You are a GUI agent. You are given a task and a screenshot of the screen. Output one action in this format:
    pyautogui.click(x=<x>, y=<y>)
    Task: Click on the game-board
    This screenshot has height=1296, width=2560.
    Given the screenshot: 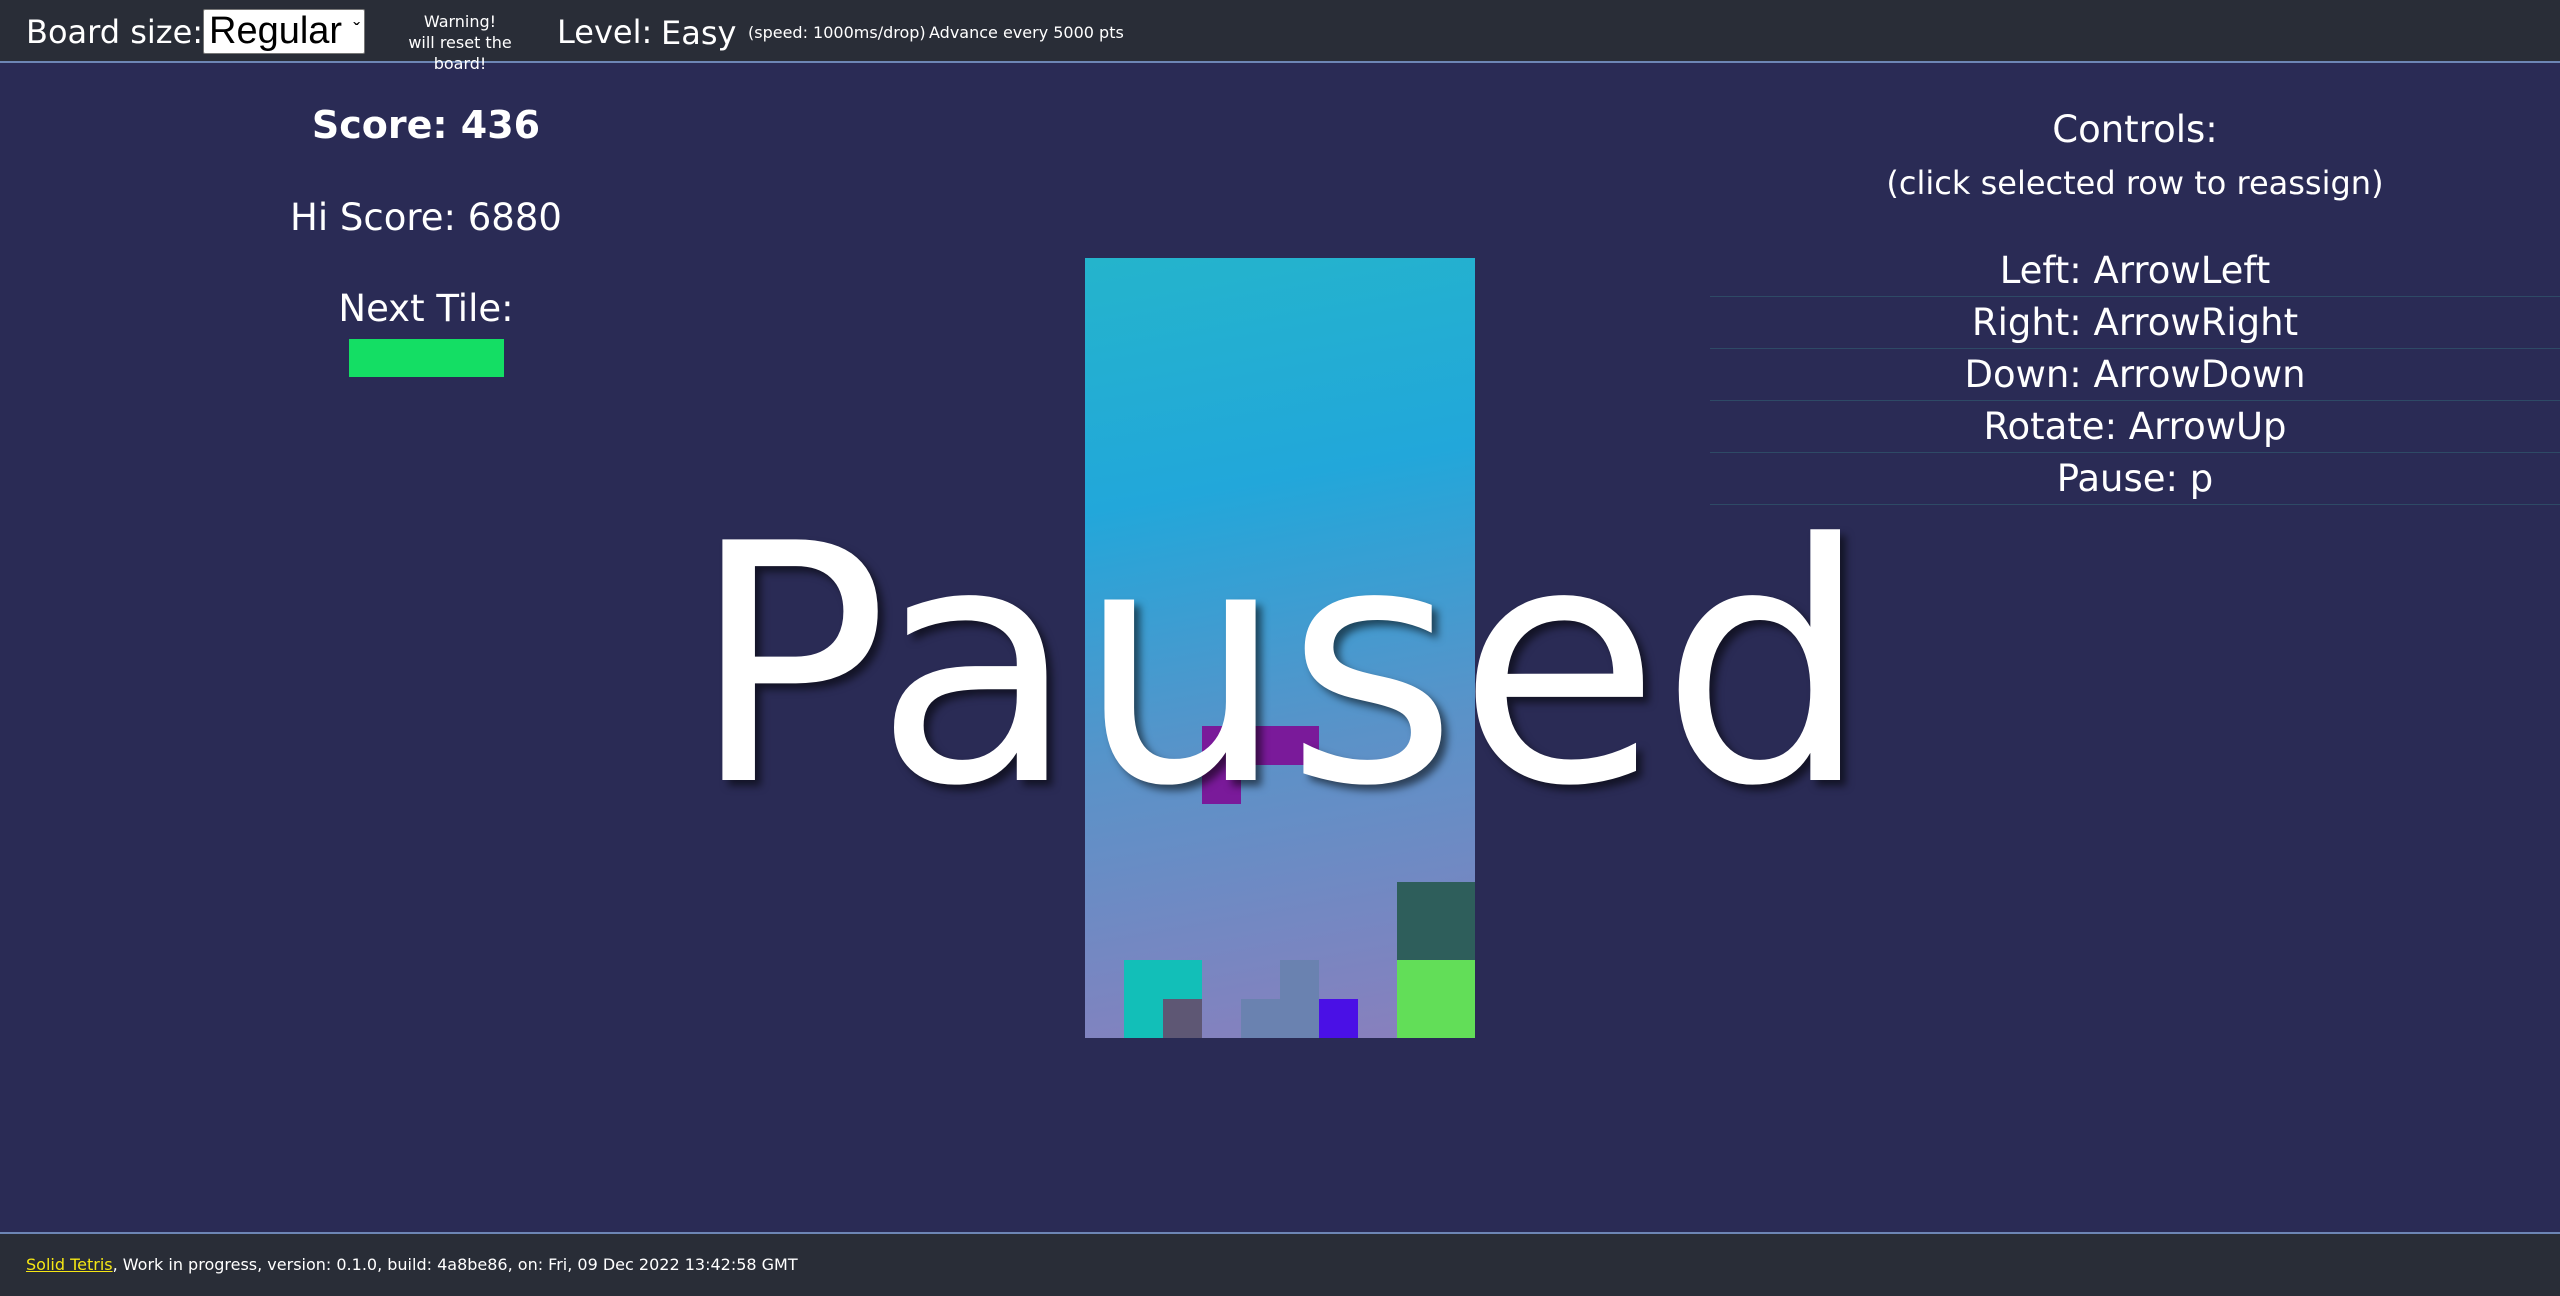 What is the action you would take?
    pyautogui.click(x=1280, y=648)
    